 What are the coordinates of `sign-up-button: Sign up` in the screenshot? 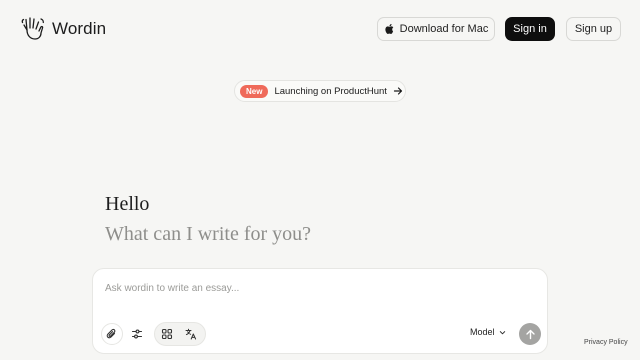 It's located at (593, 29).